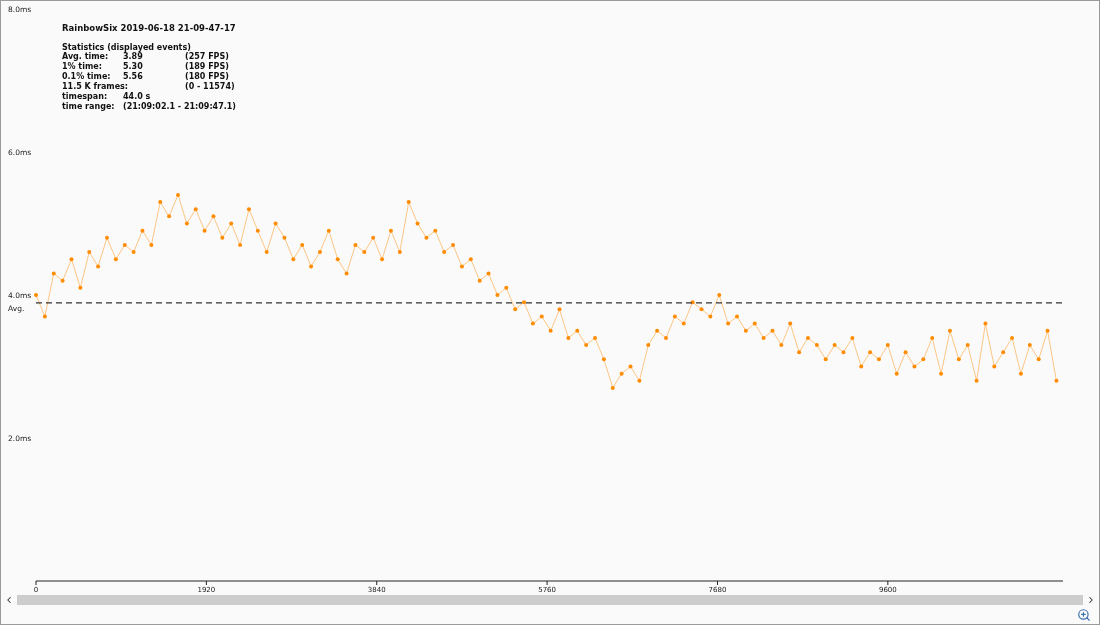 Image resolution: width=1100 pixels, height=625 pixels. I want to click on stat-label: 1% time:, so click(82, 67).